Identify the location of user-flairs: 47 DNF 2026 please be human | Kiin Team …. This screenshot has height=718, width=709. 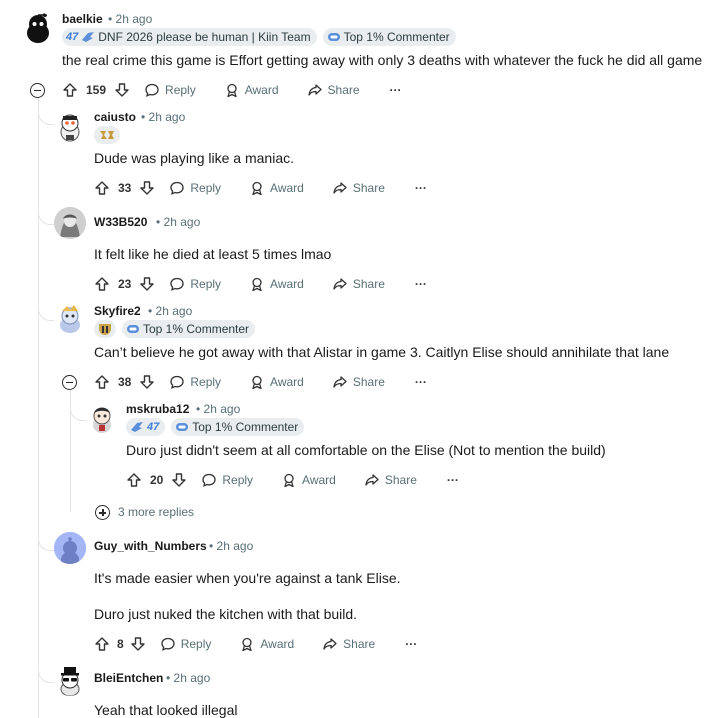
(259, 37).